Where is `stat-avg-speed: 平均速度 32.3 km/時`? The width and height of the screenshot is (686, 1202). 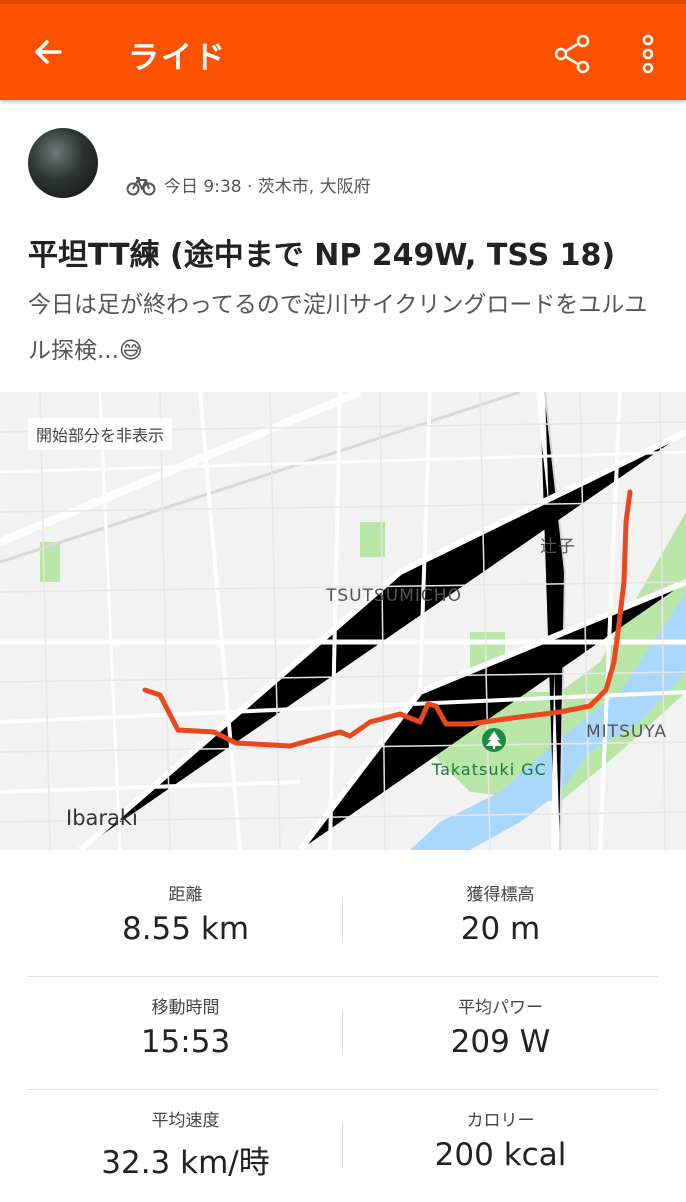 stat-avg-speed: 平均速度 32.3 km/時 is located at coordinates (185, 1136).